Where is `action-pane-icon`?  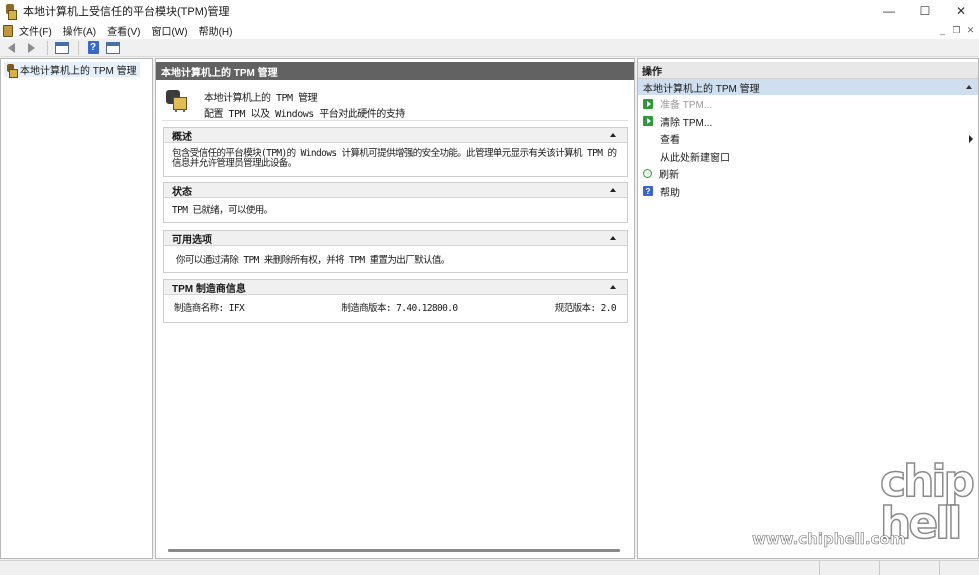
action-pane-icon is located at coordinates (113, 47).